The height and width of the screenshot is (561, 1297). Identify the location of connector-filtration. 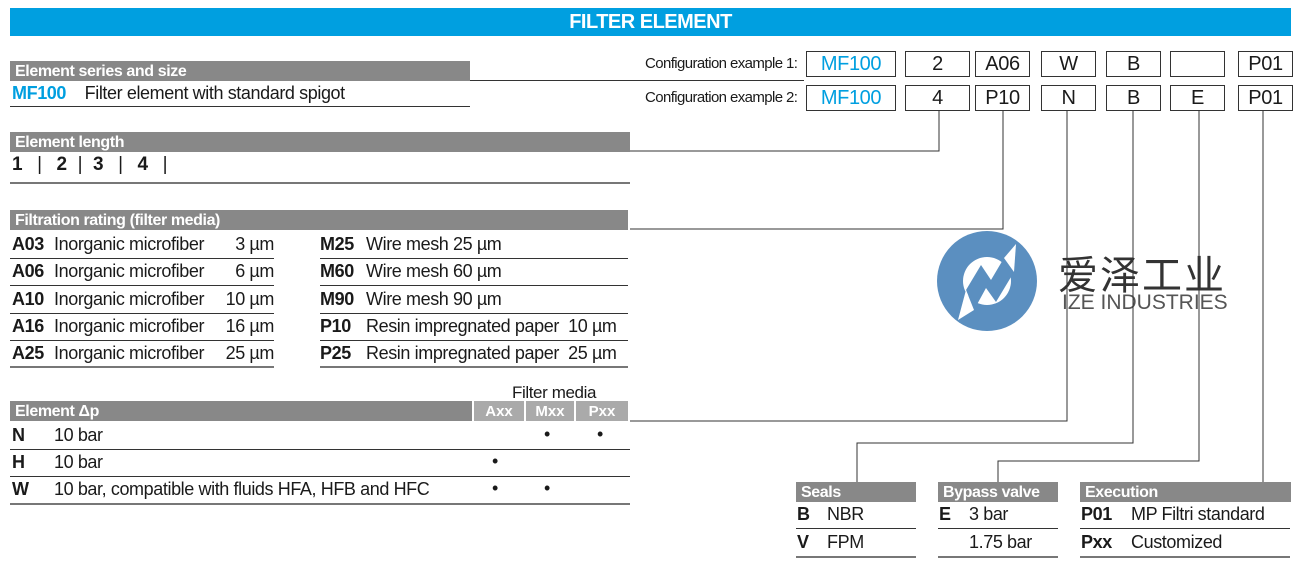
(817, 170).